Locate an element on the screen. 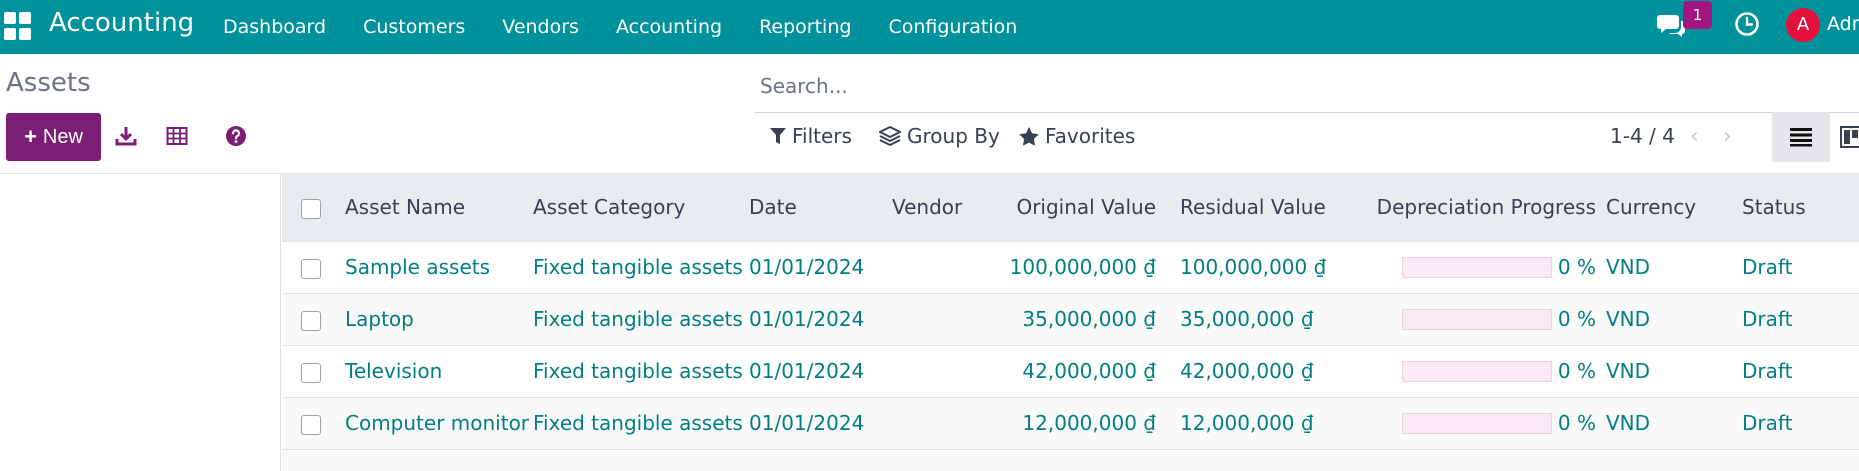 Image resolution: width=1859 pixels, height=471 pixels. select-all-checkbox is located at coordinates (310, 208).